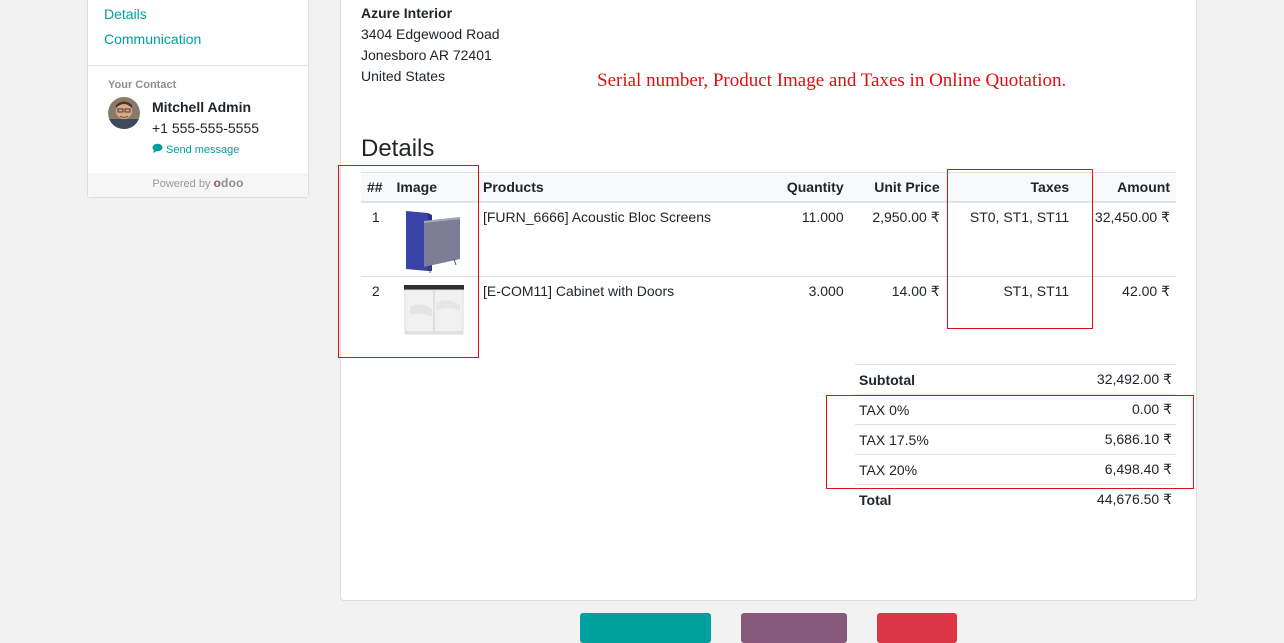  Describe the element at coordinates (803, 239) in the screenshot. I see `row-quantity: 11.000` at that location.